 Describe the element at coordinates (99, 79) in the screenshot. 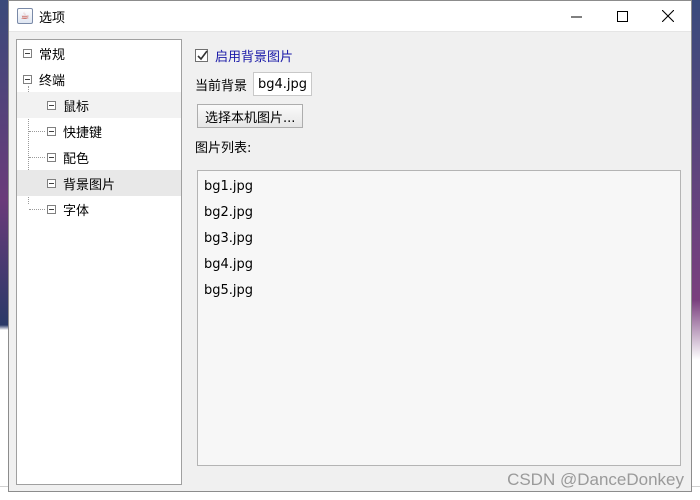

I see `tree-item-terminal: 终端` at that location.